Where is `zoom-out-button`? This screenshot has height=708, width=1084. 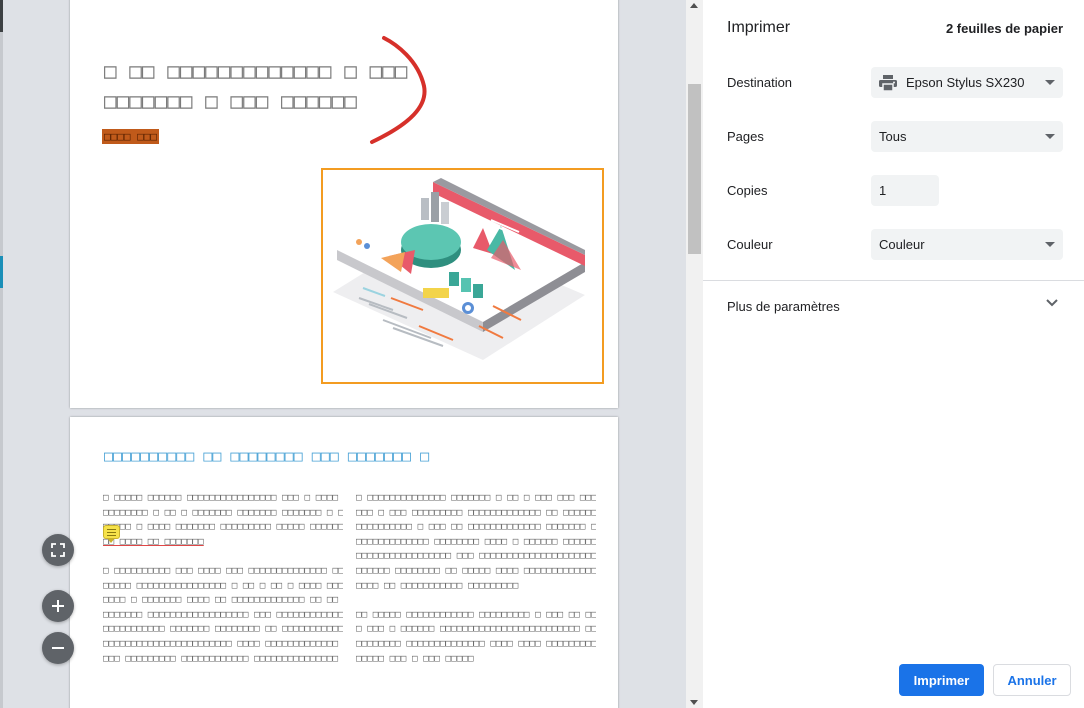
zoom-out-button is located at coordinates (58, 648).